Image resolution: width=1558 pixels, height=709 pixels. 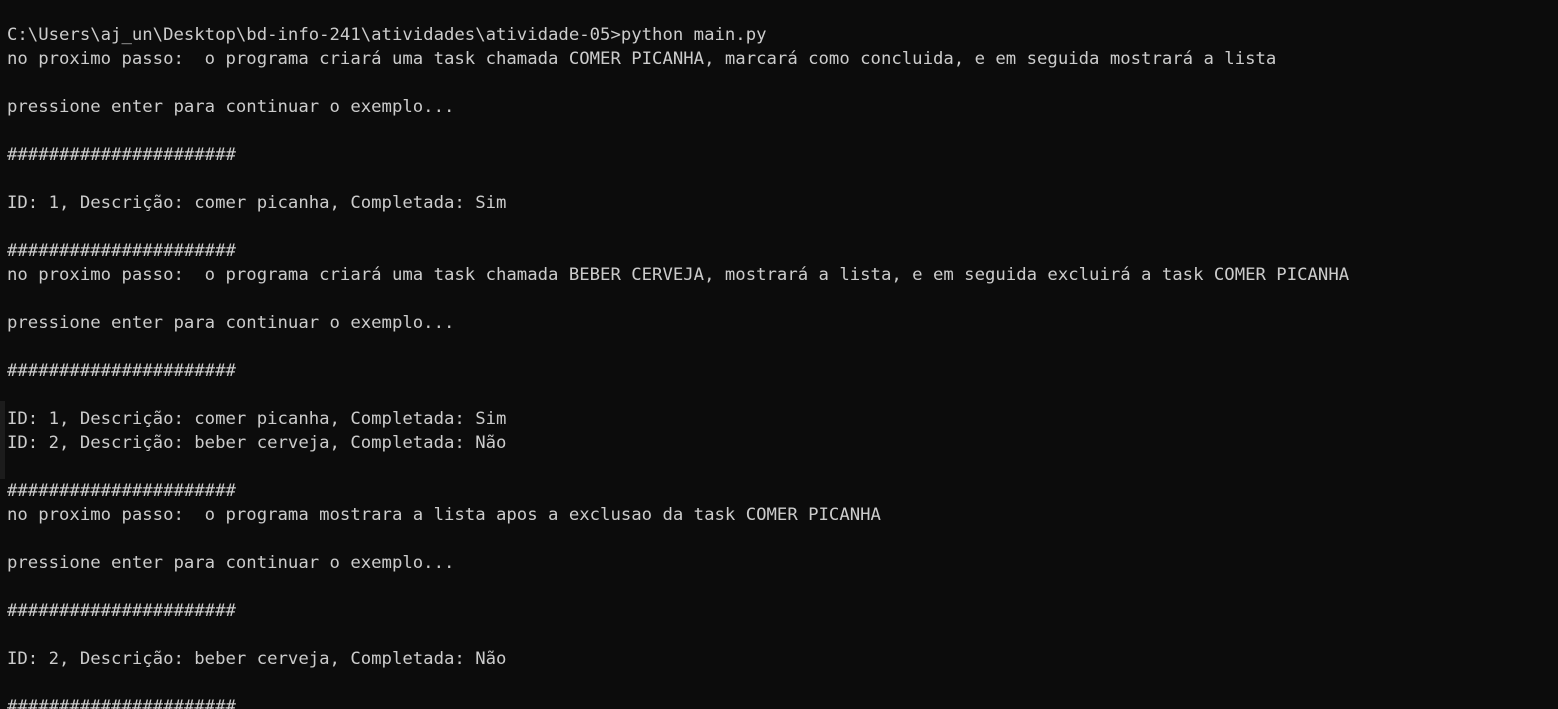 What do you see at coordinates (2, 440) in the screenshot?
I see `selection-edge` at bounding box center [2, 440].